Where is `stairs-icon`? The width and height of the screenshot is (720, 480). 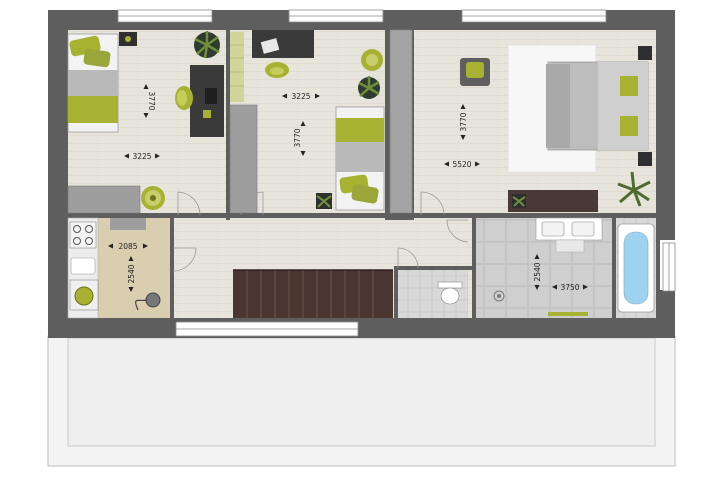 stairs-icon is located at coordinates (313, 293).